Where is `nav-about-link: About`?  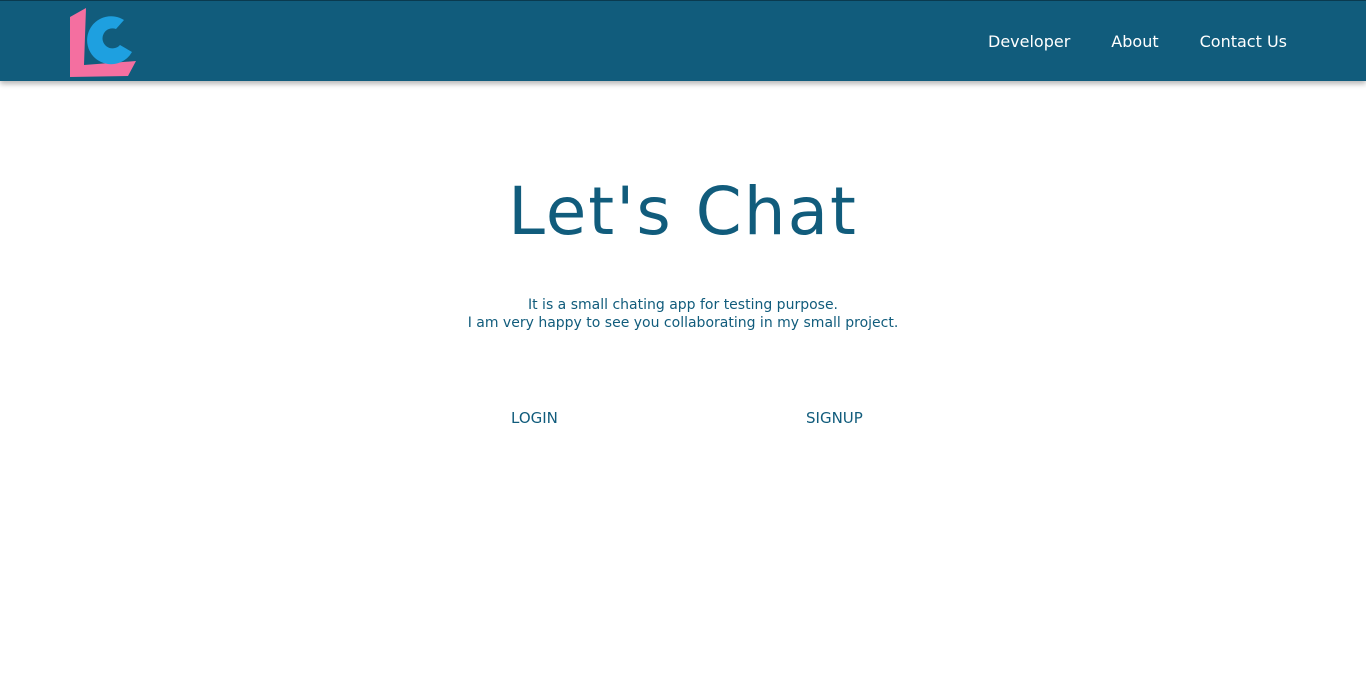 nav-about-link: About is located at coordinates (1134, 41).